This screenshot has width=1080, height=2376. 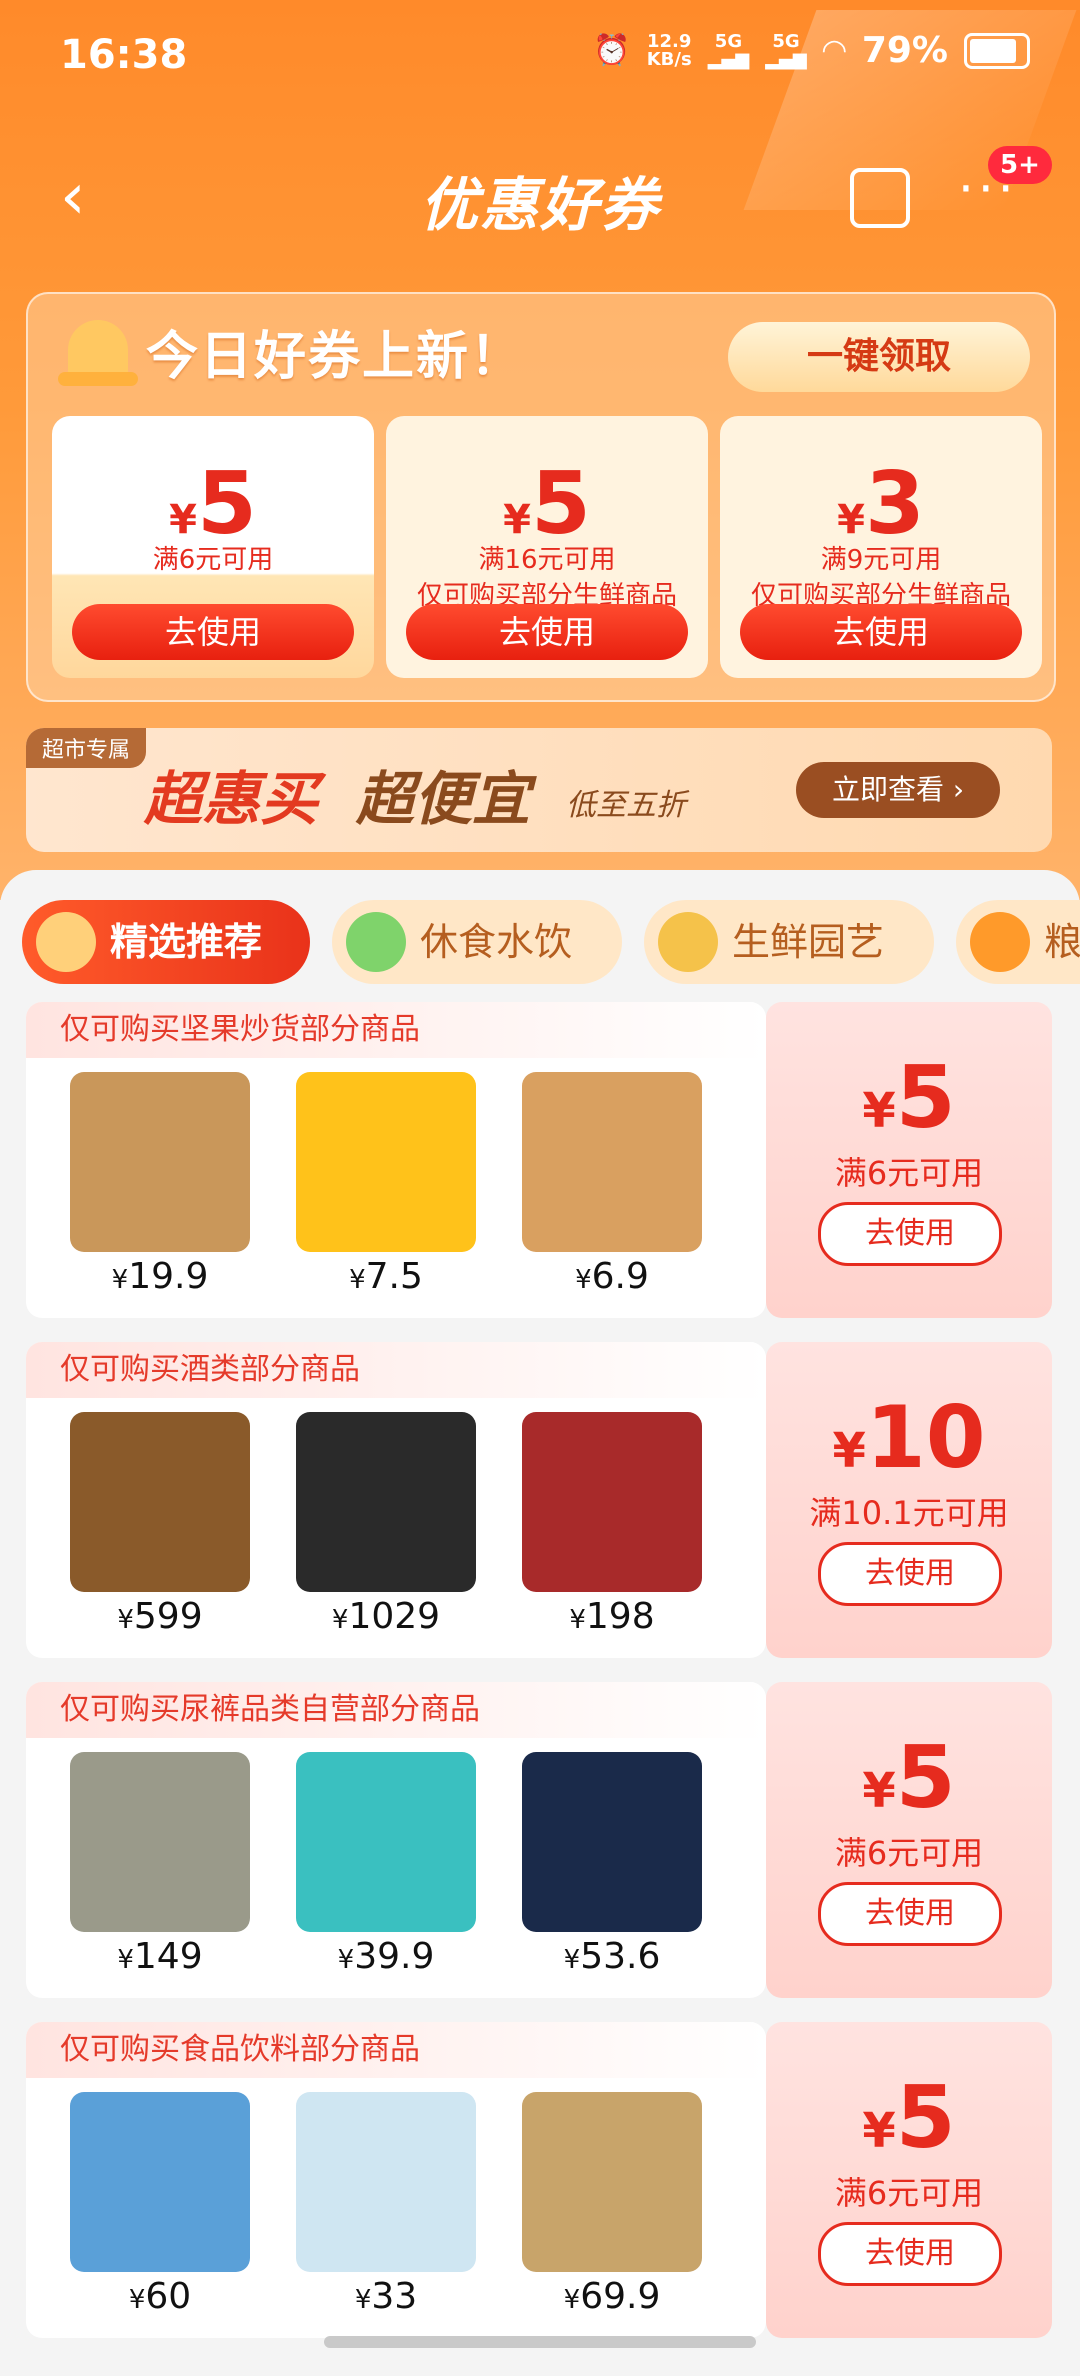 I want to click on goods-panel: 仅可购买尿裤品类自营部分商品 ¥149 ¥39.9 ¥53.6, so click(x=396, y=1840).